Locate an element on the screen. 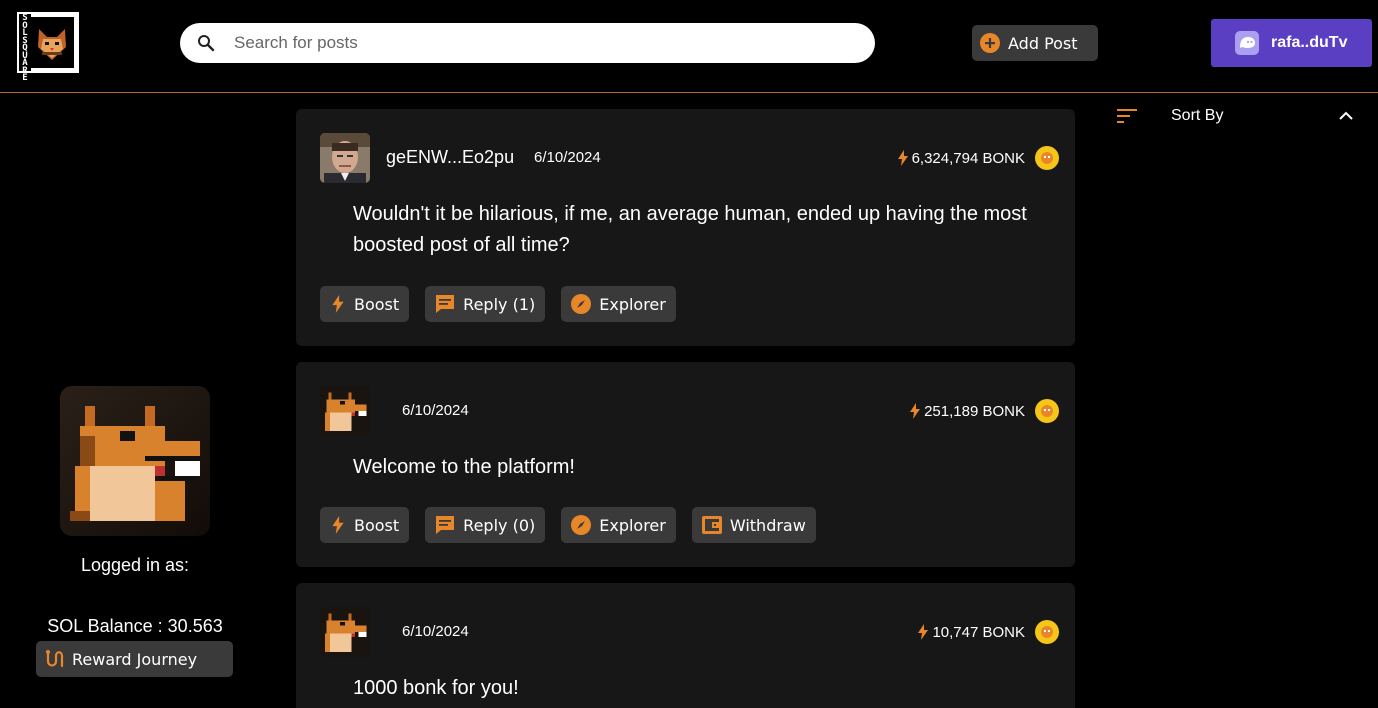  reply-button: Reply (1) is located at coordinates (485, 304).